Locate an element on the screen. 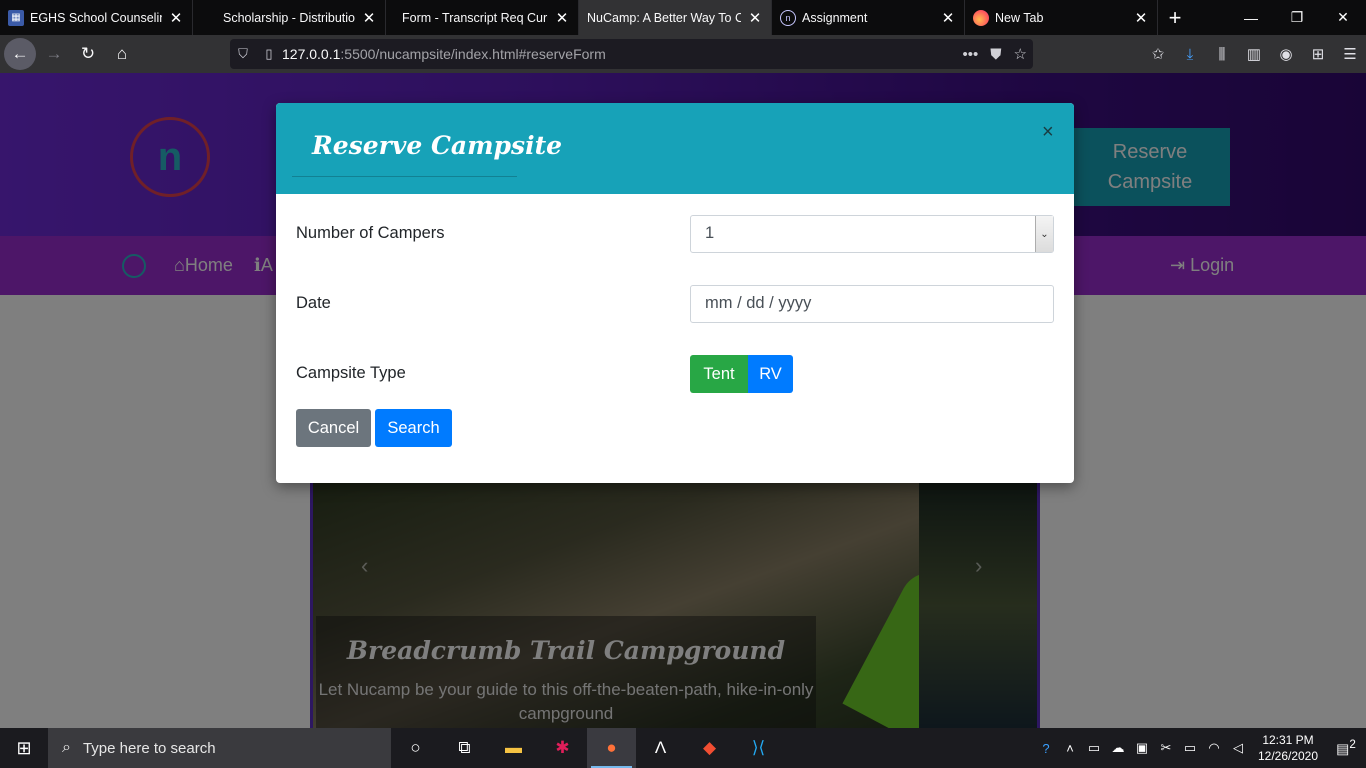 This screenshot has width=1366, height=768. vscode-icon: ⟩⟨ is located at coordinates (758, 748).